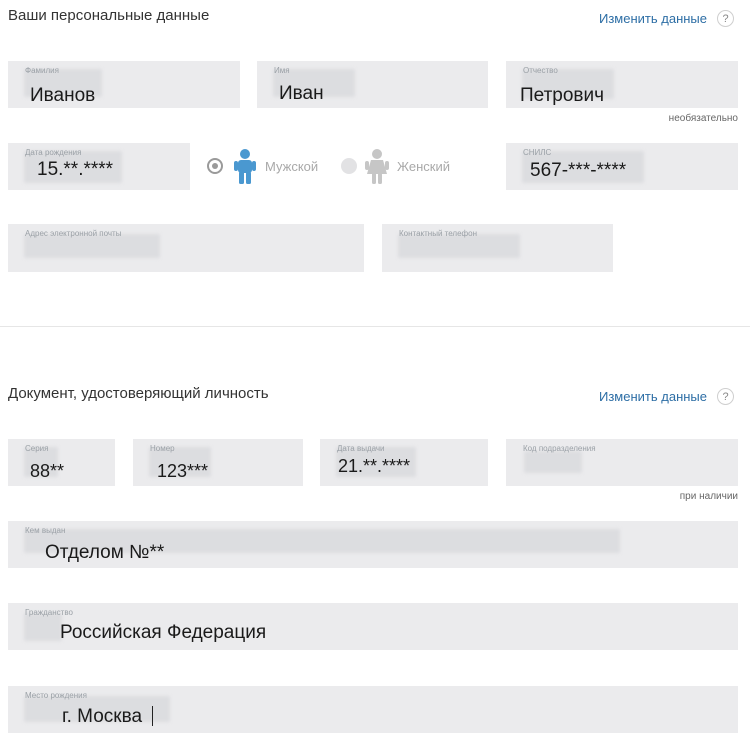 Image resolution: width=750 pixels, height=738 pixels. I want to click on division-code-hint: при наличии, so click(708, 496).